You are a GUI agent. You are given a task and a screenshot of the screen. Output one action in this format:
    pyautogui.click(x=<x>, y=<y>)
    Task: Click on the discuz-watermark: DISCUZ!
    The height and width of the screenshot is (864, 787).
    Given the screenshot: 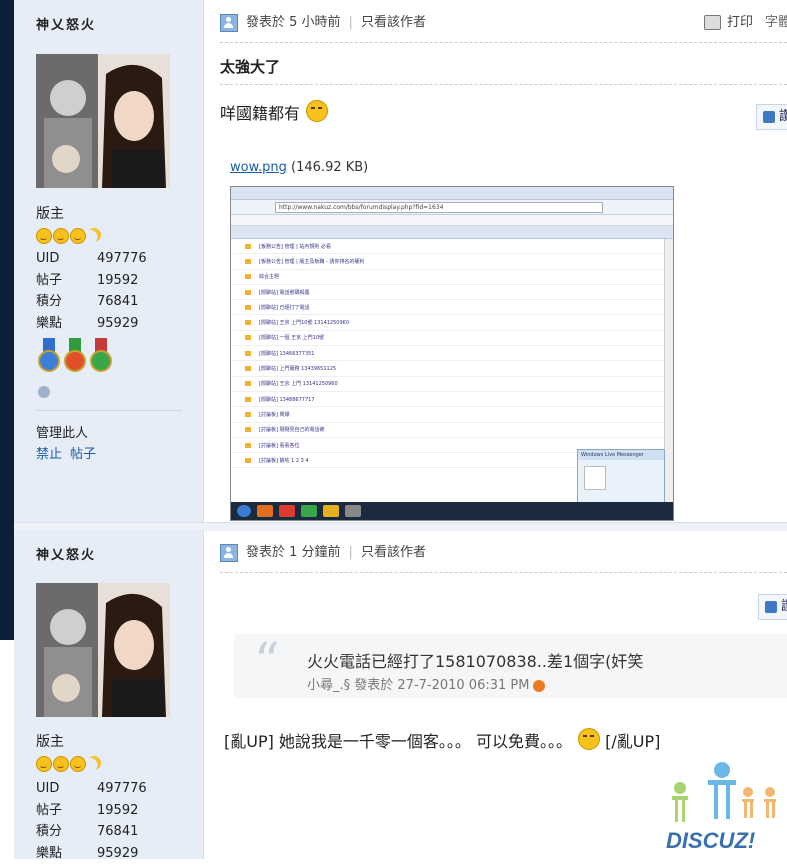 What is the action you would take?
    pyautogui.click(x=723, y=808)
    